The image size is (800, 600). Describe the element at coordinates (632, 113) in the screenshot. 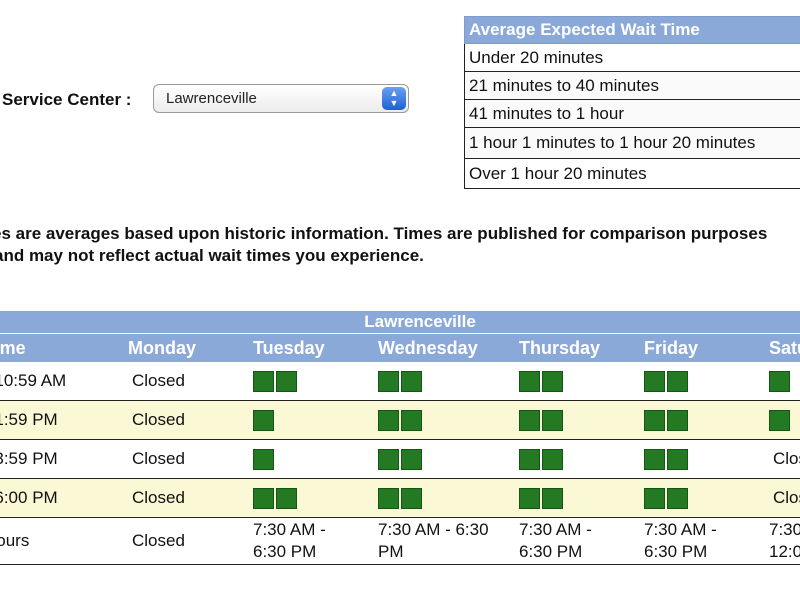

I see `legend-row: 41 minutes to 1 hour` at that location.